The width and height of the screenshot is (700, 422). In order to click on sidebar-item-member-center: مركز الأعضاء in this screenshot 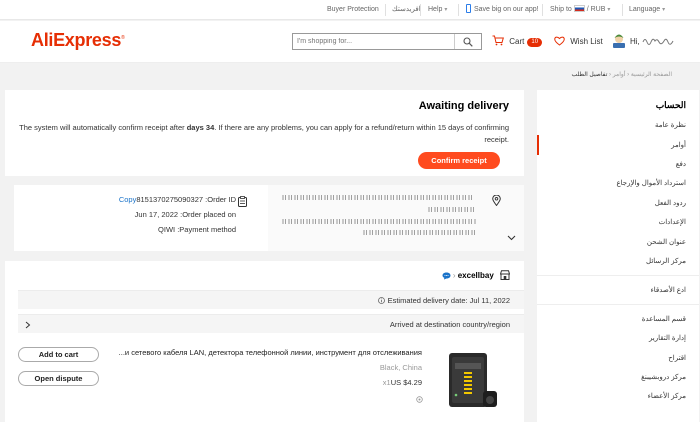, I will do `click(667, 396)`.